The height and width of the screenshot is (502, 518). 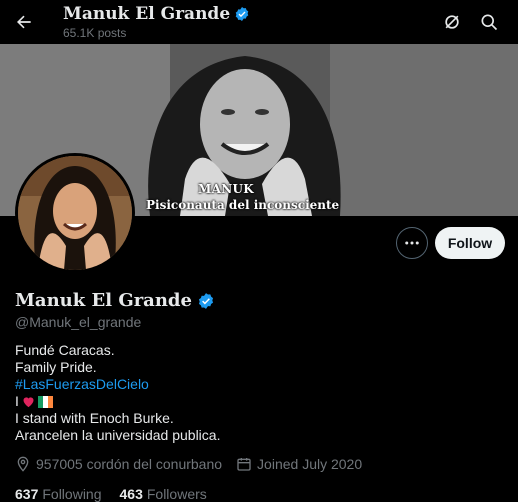 I want to click on top-bar: Manuk El Grande 65.1K posts, so click(x=259, y=22).